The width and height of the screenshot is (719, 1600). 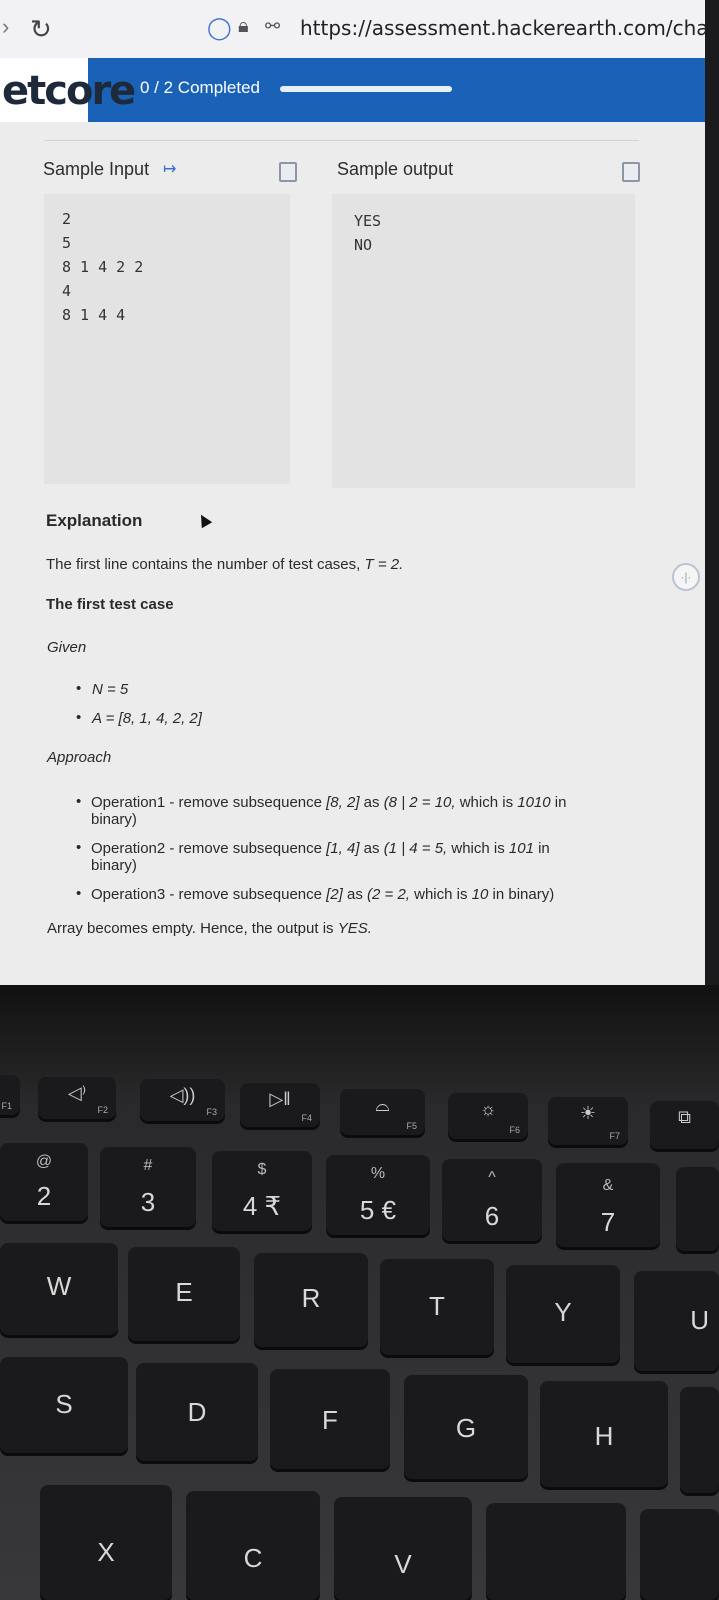 What do you see at coordinates (262, 1206) in the screenshot?
I see `key-label: 4 ₹` at bounding box center [262, 1206].